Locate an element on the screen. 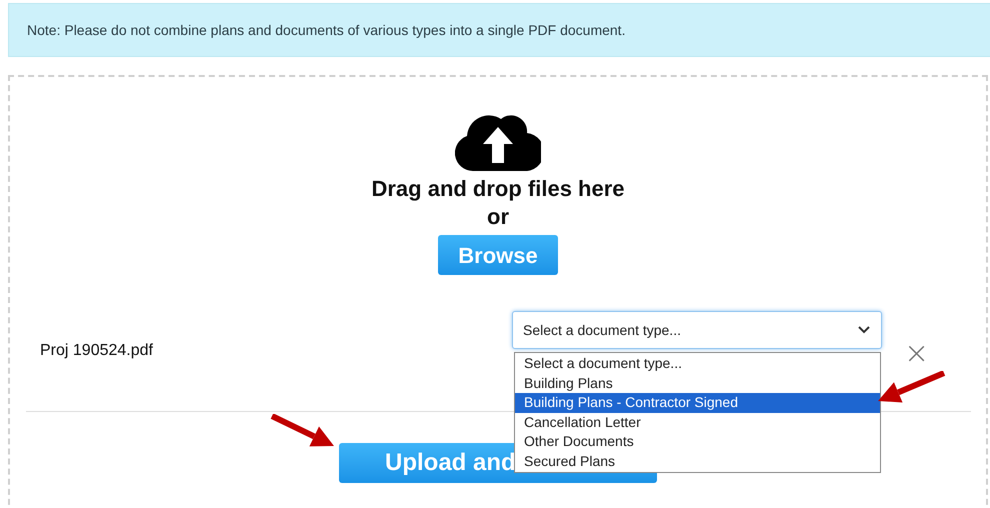 Image resolution: width=990 pixels, height=508 pixels. dropdown-option: Building Plans - Contractor Signed is located at coordinates (697, 402).